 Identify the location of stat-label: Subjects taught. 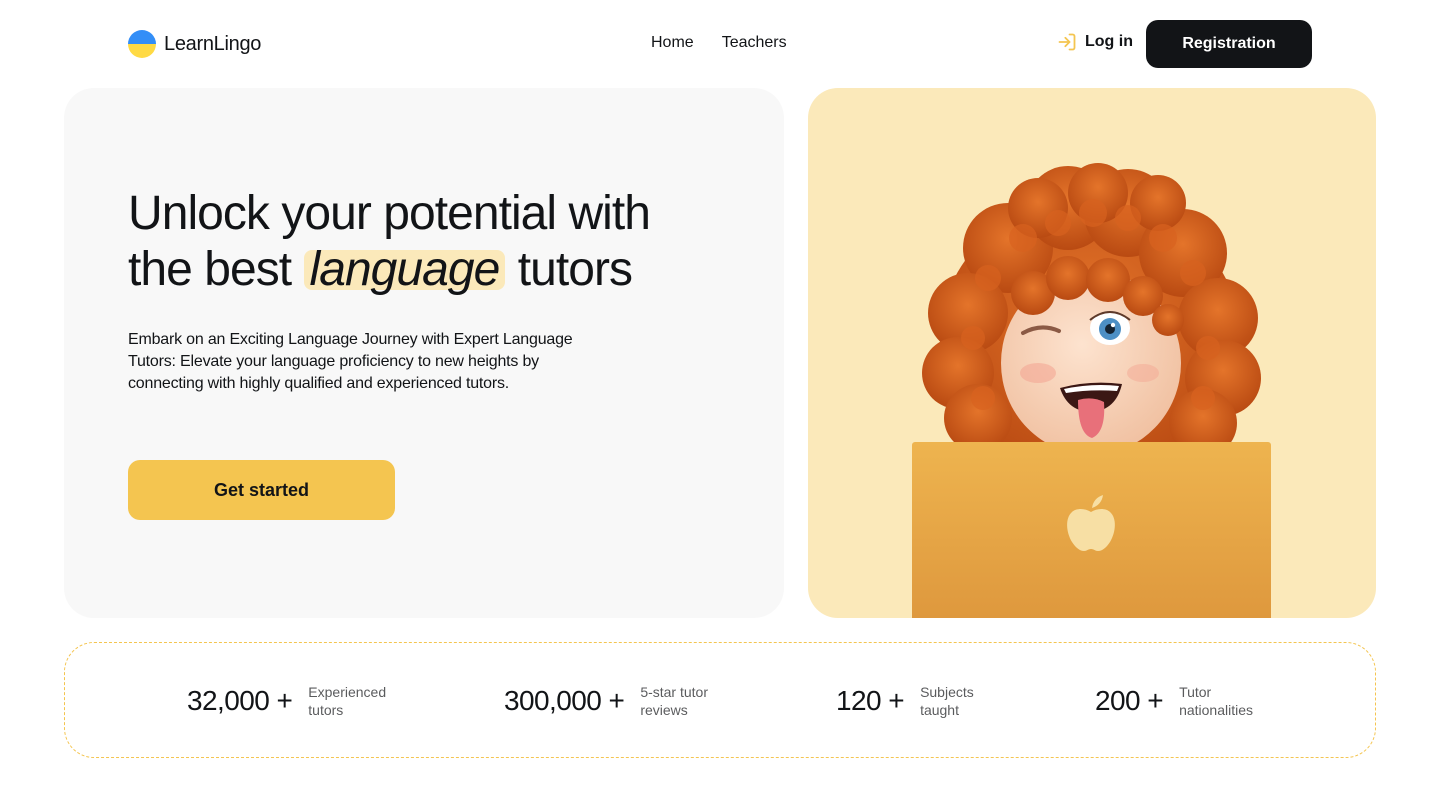
(947, 701).